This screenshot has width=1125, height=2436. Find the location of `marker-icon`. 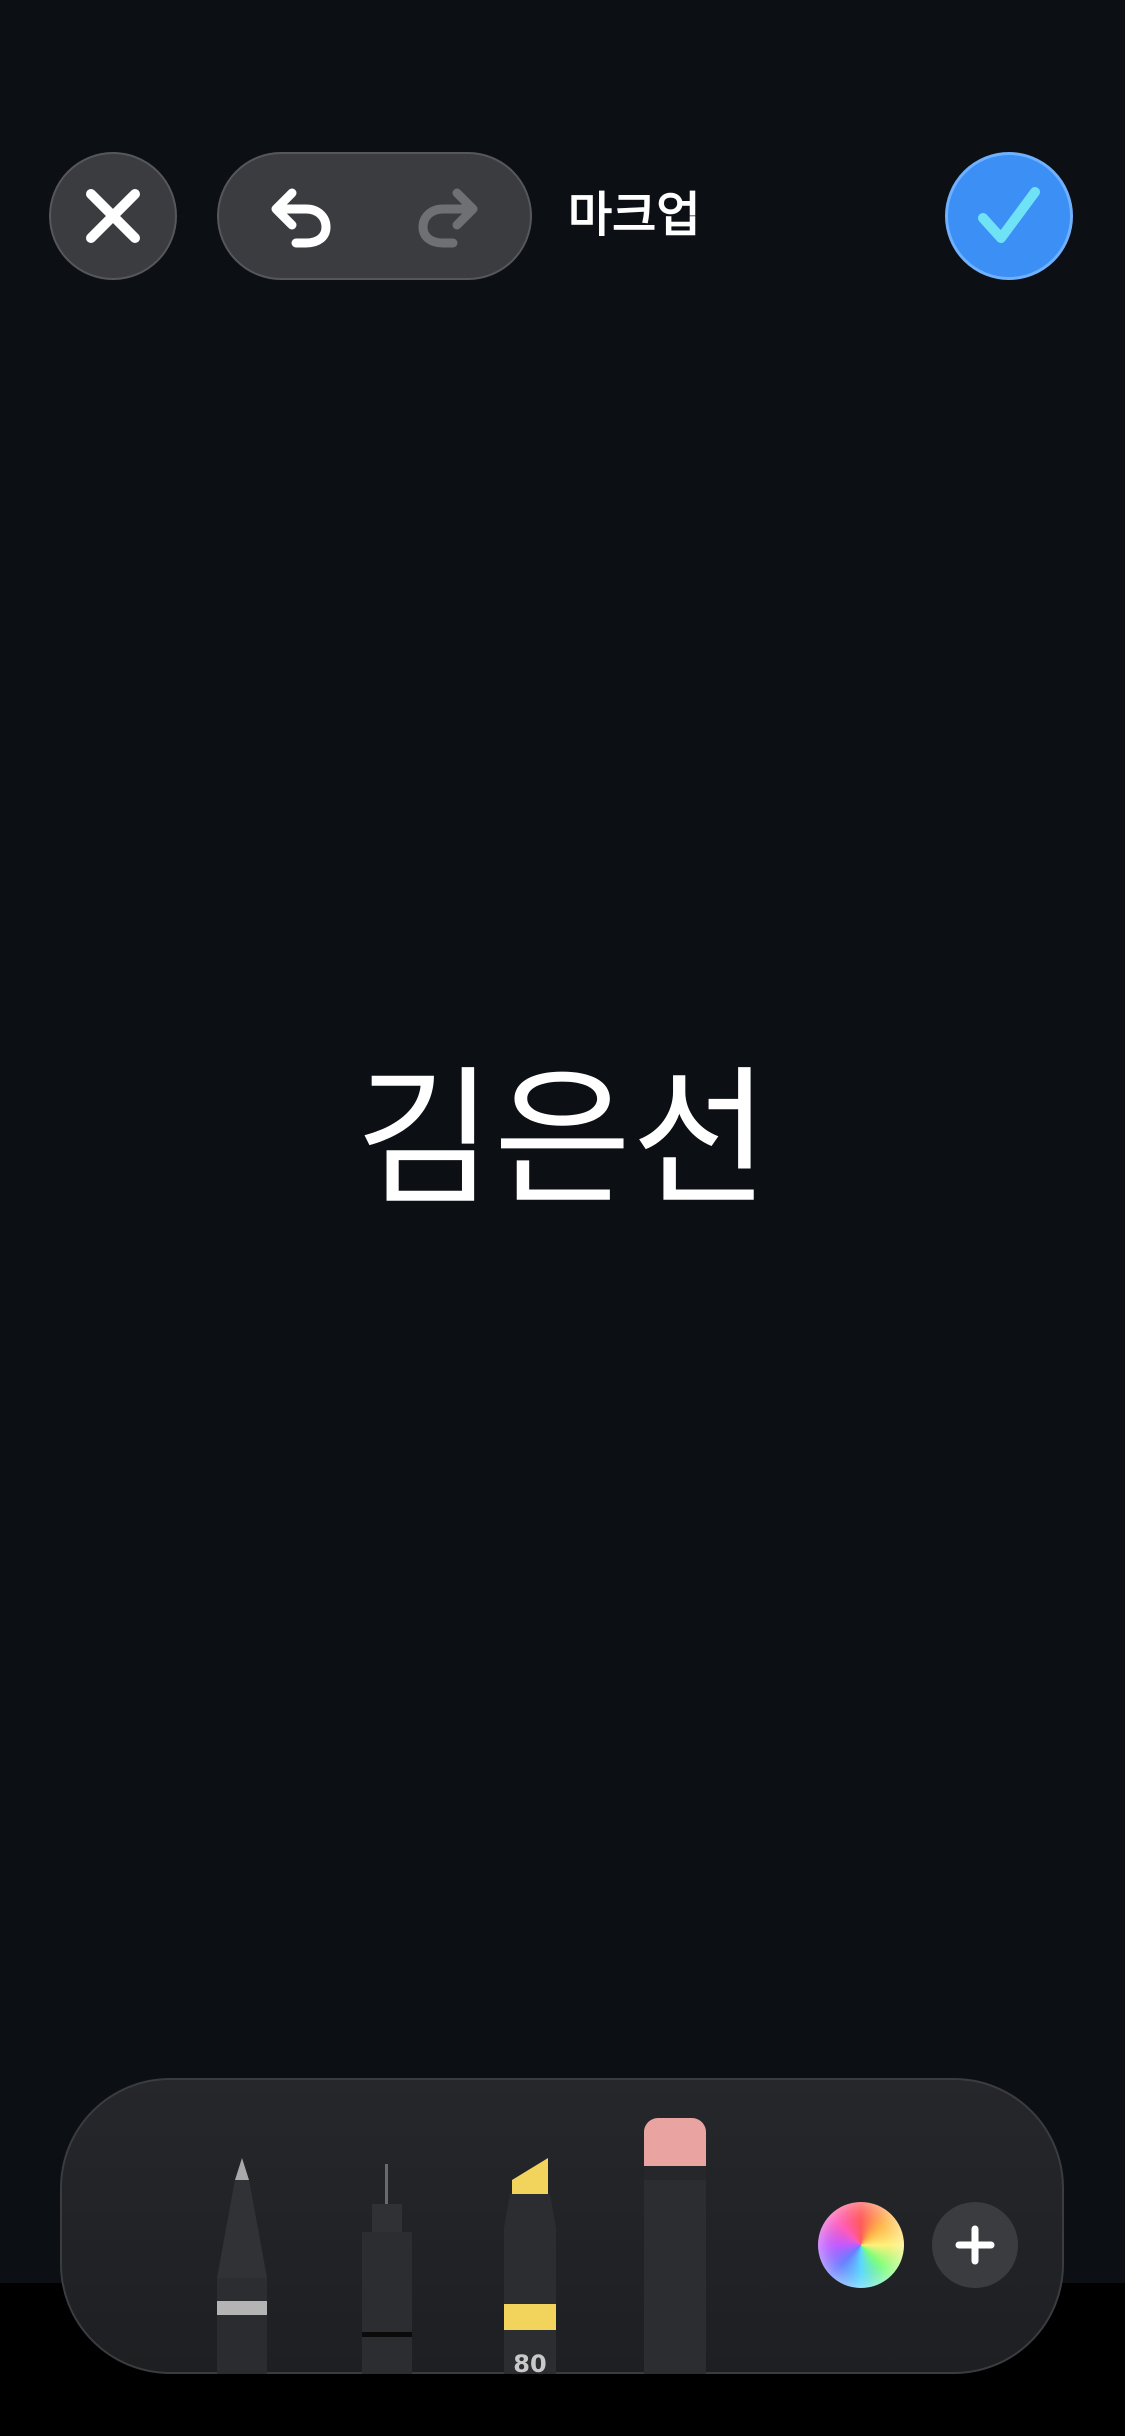

marker-icon is located at coordinates (530, 2266).